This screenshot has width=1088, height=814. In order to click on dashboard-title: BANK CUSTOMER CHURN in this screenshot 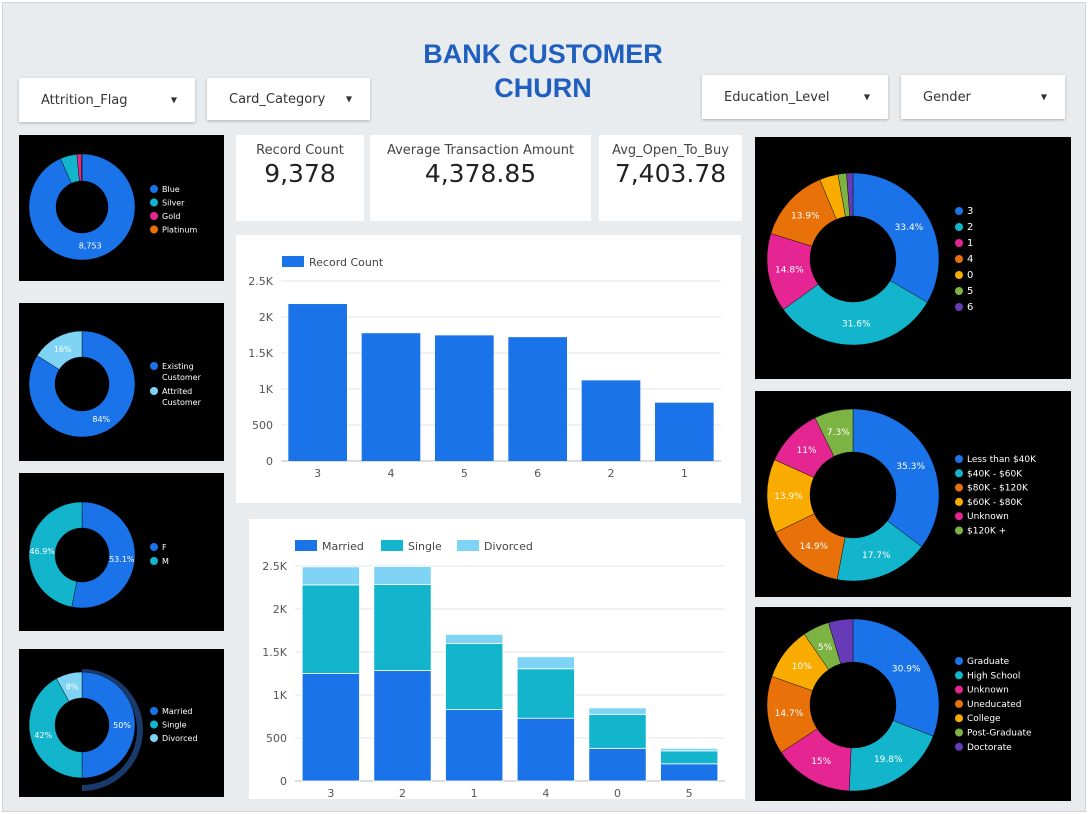, I will do `click(543, 71)`.